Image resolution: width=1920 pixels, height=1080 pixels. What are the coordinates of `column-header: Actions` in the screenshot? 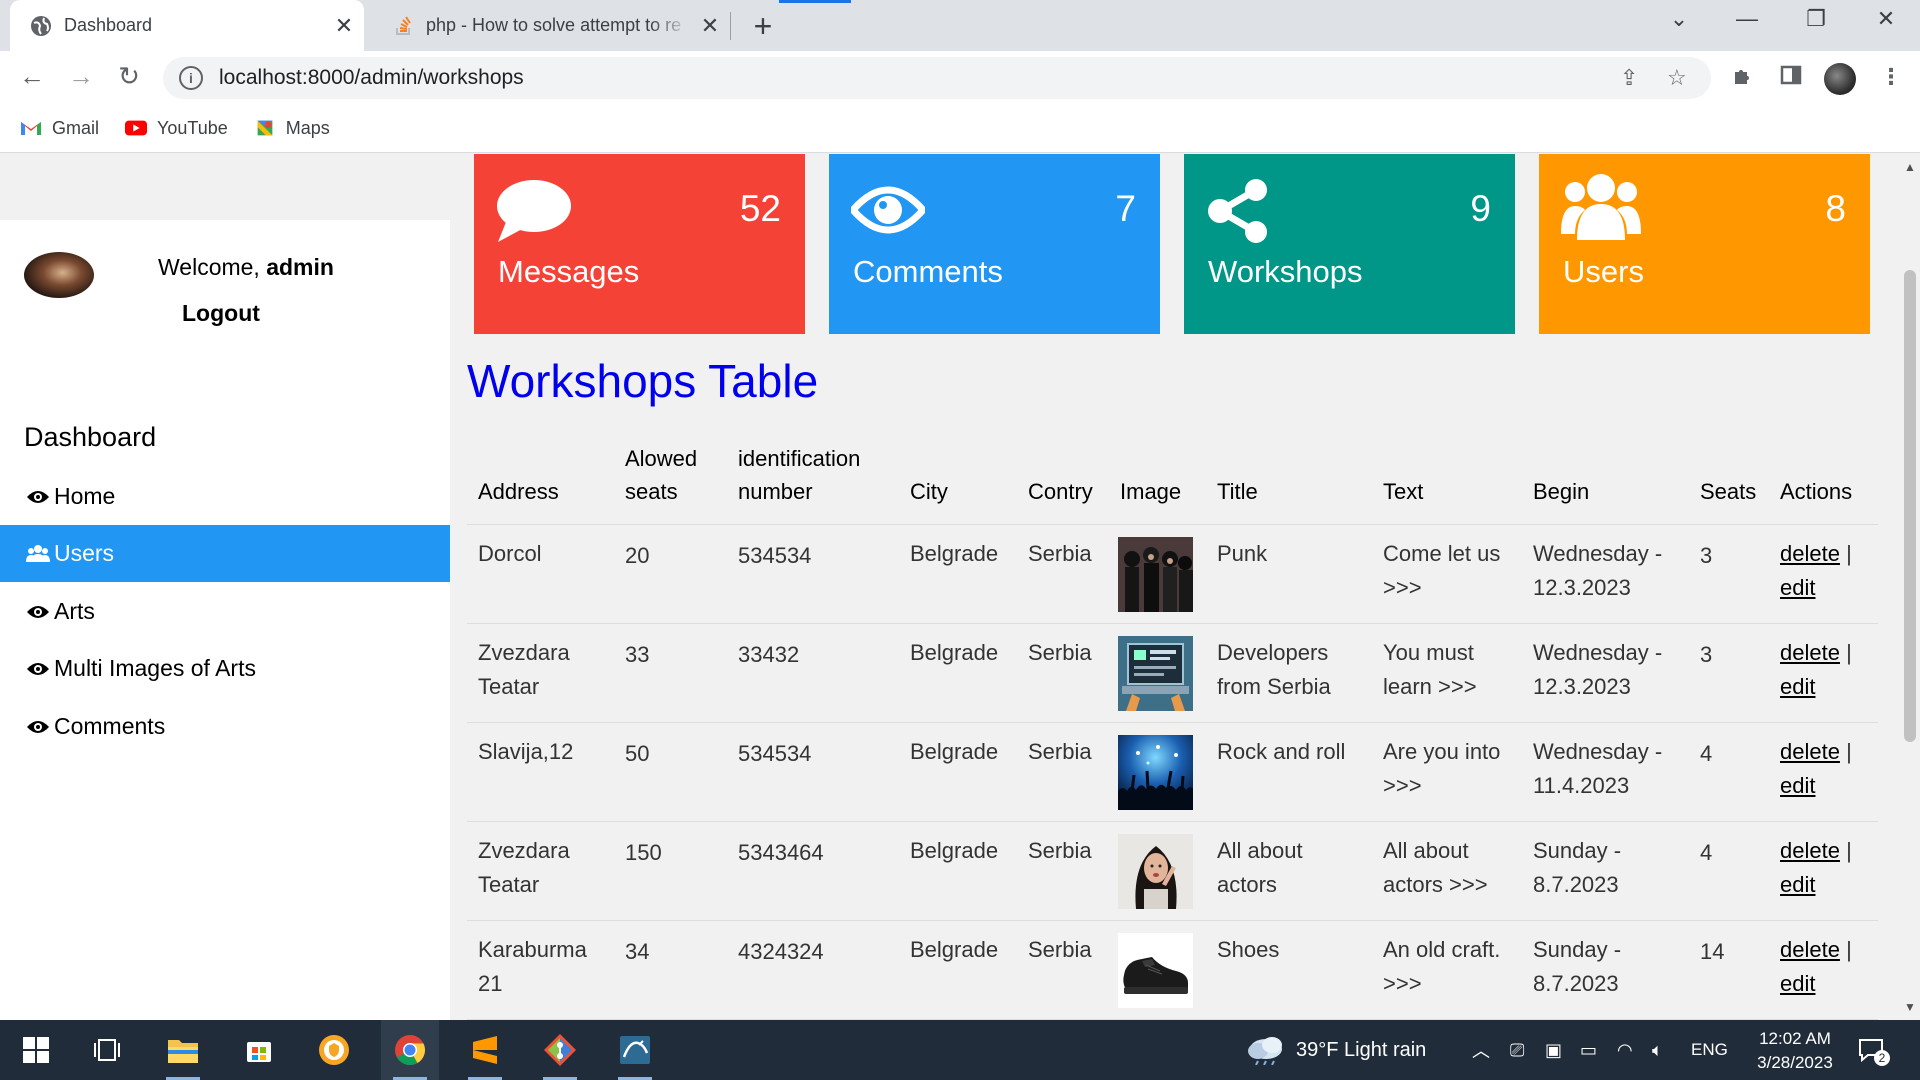 It's located at (1823, 479).